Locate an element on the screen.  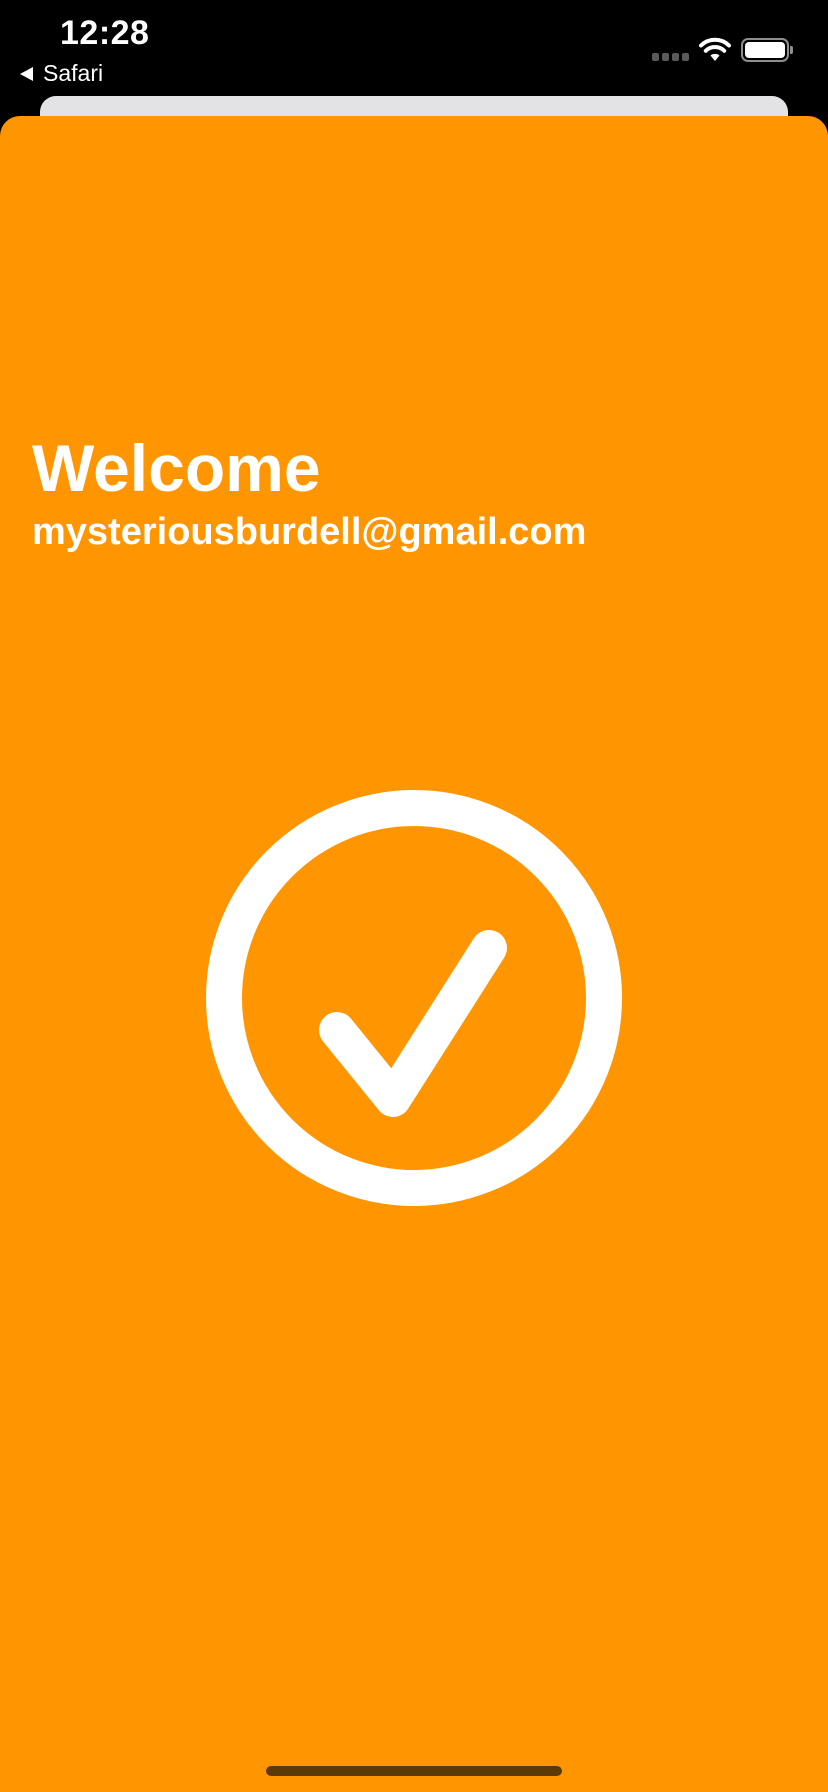
status-time: 12:28 is located at coordinates (105, 33).